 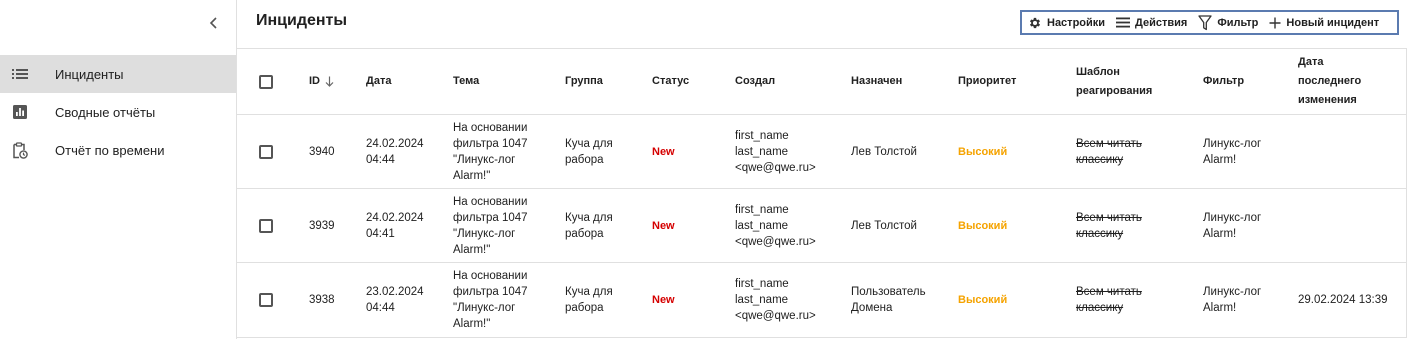 I want to click on cell-date: 24.02.2024 04:44, so click(x=395, y=151).